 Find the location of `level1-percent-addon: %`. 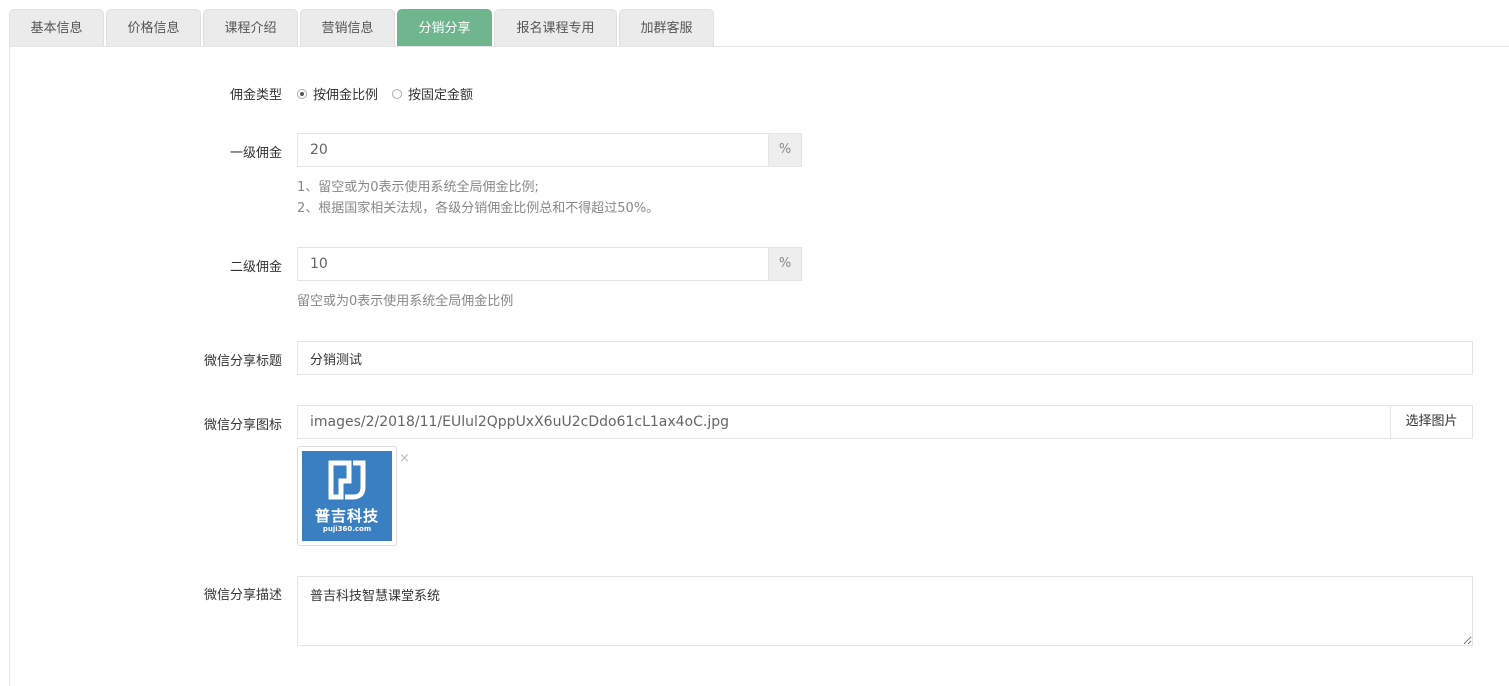

level1-percent-addon: % is located at coordinates (785, 150).